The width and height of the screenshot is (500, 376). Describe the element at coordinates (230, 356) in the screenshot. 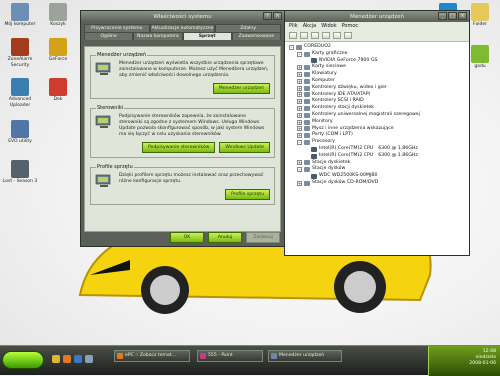

I see `taskbar-button: 555 - Paint` at that location.